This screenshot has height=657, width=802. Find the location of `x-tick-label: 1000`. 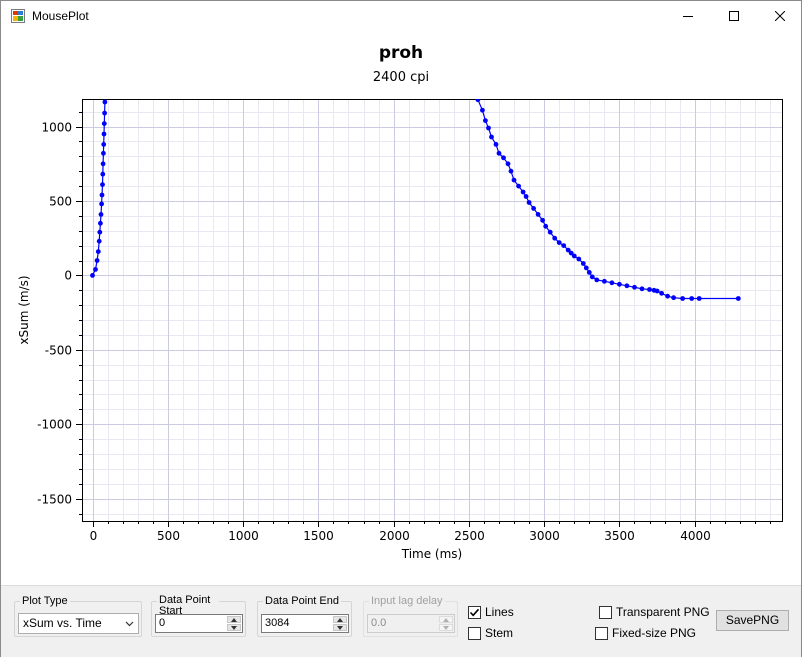

x-tick-label: 1000 is located at coordinates (243, 536).